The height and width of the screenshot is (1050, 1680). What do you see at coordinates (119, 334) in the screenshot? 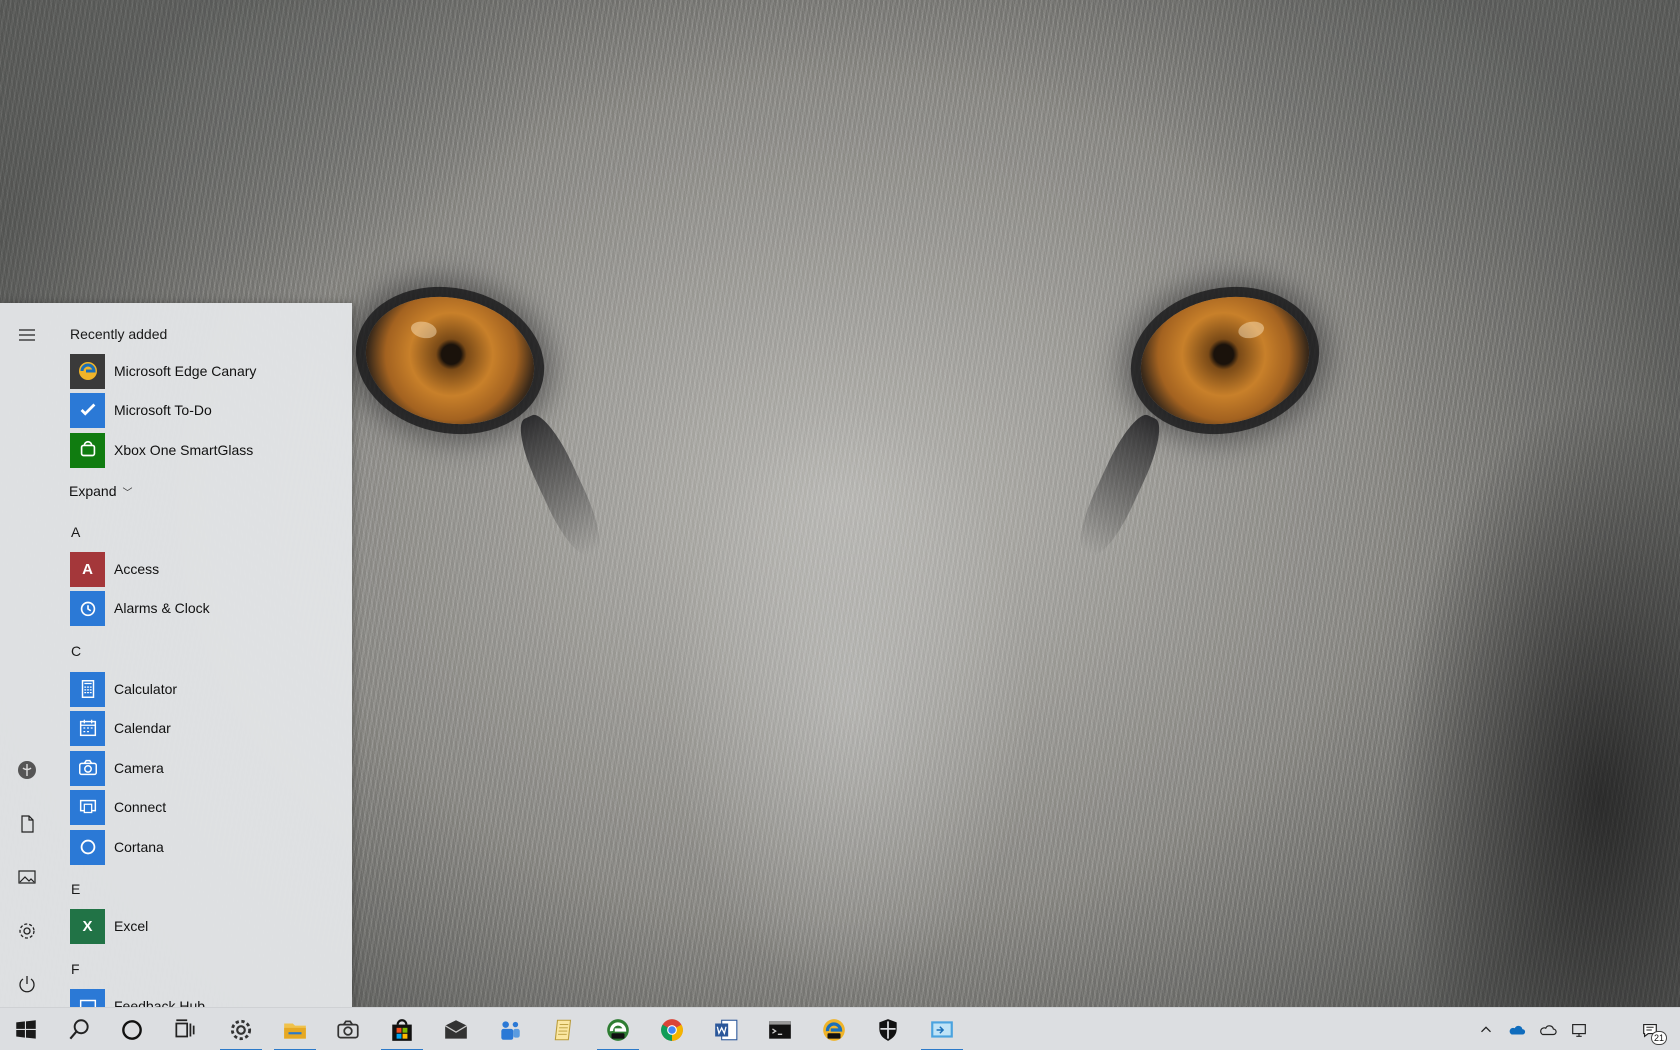
I see `recently-added-heading: Recently added` at bounding box center [119, 334].